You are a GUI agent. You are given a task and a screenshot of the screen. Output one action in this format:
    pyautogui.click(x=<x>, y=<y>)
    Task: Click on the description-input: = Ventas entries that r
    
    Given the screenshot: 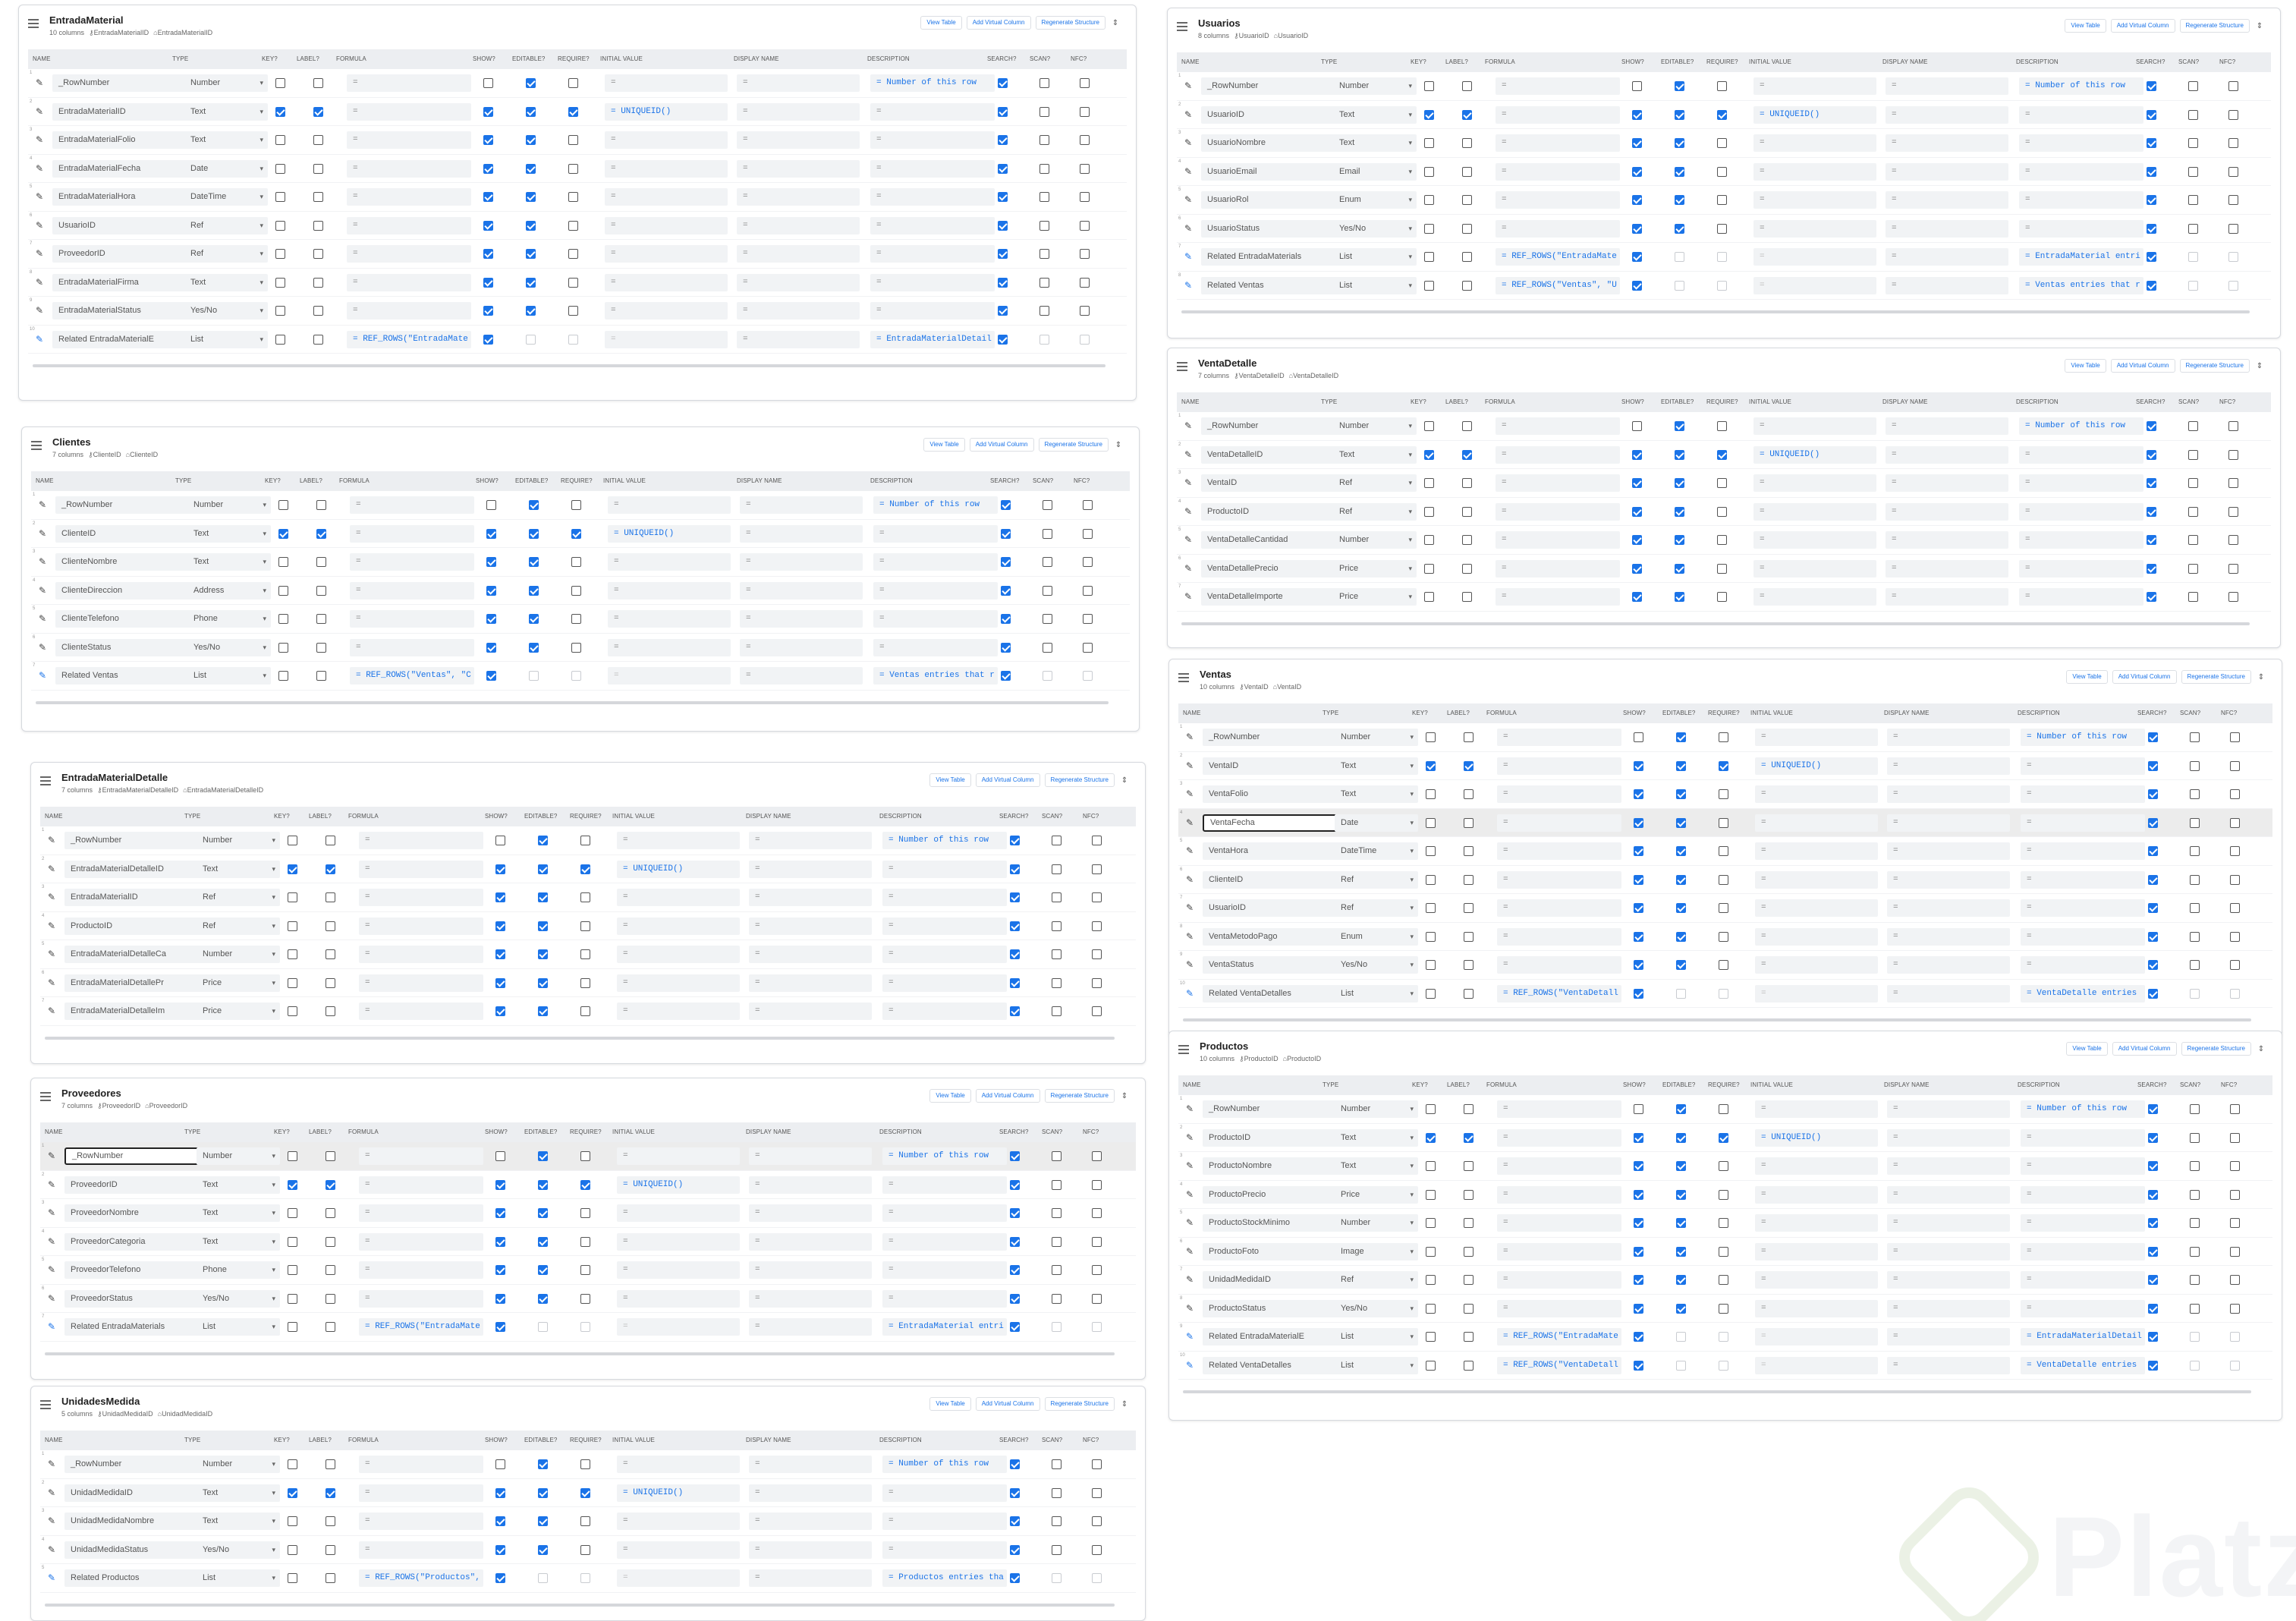 What is the action you would take?
    pyautogui.click(x=935, y=676)
    